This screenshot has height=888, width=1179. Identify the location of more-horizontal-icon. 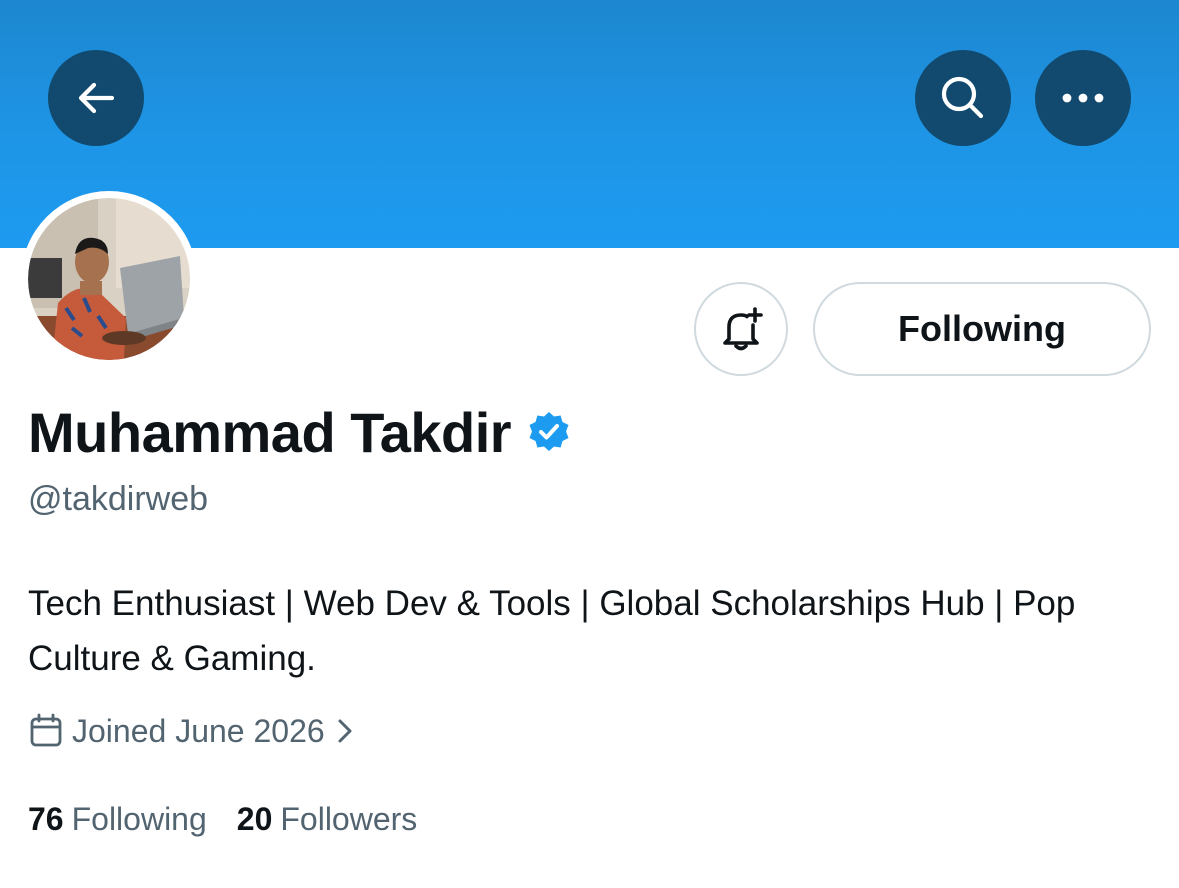
(1083, 98).